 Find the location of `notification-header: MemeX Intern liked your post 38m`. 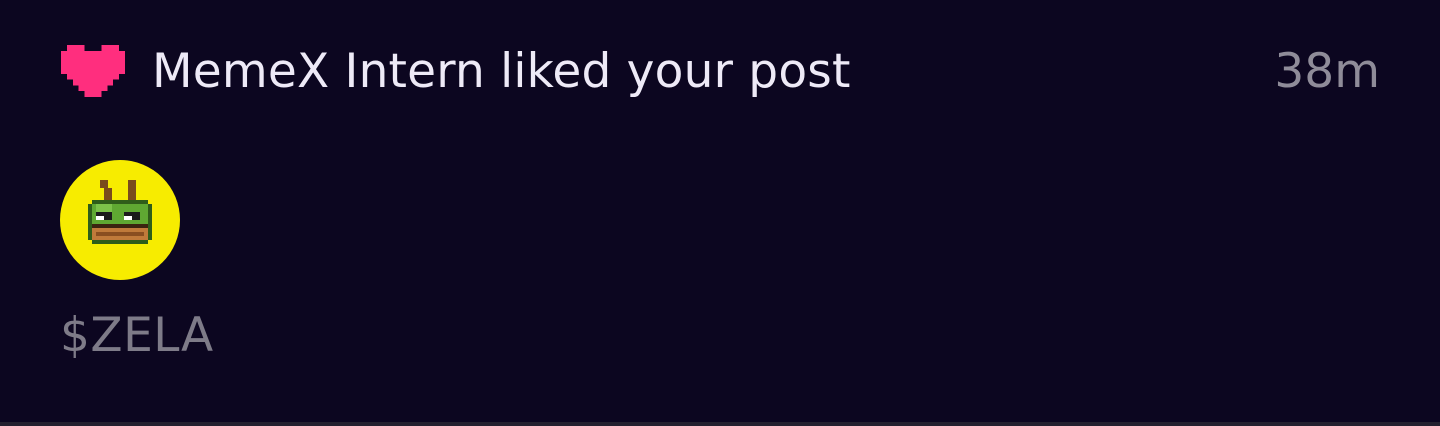

notification-header: MemeX Intern liked your post 38m is located at coordinates (720, 71).